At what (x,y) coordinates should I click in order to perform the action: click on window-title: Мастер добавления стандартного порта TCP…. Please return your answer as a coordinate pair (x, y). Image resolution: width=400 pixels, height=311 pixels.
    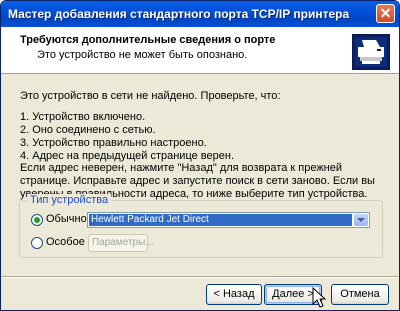
    Looking at the image, I should click on (179, 14).